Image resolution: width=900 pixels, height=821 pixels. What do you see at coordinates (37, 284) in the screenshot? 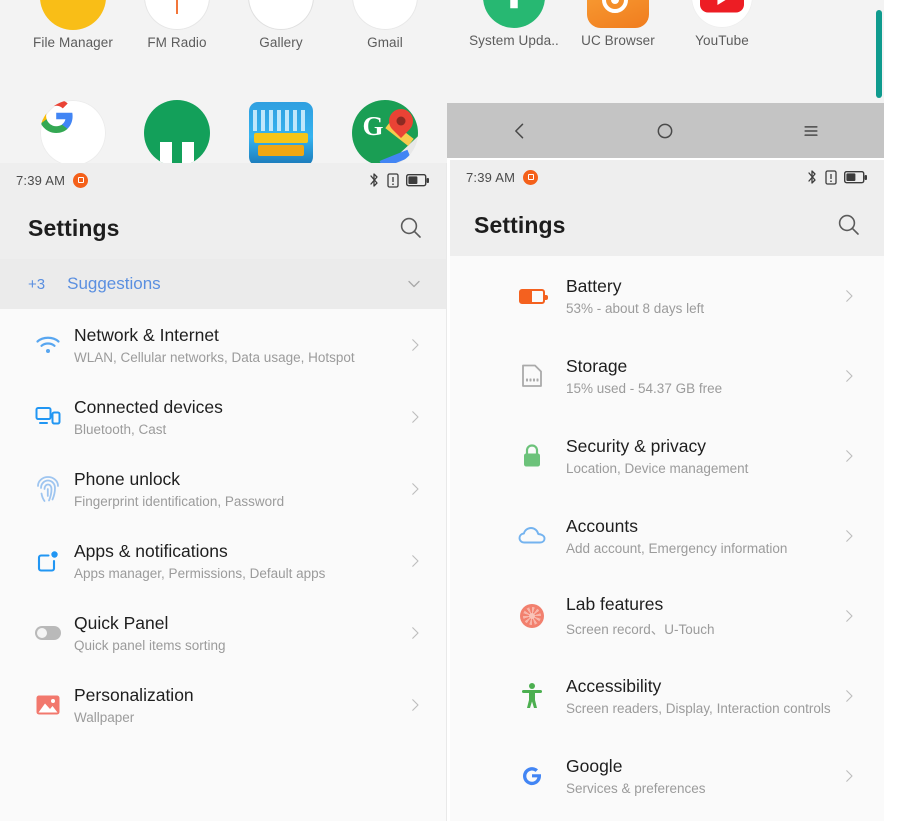
I see `suggestions-count: +3` at bounding box center [37, 284].